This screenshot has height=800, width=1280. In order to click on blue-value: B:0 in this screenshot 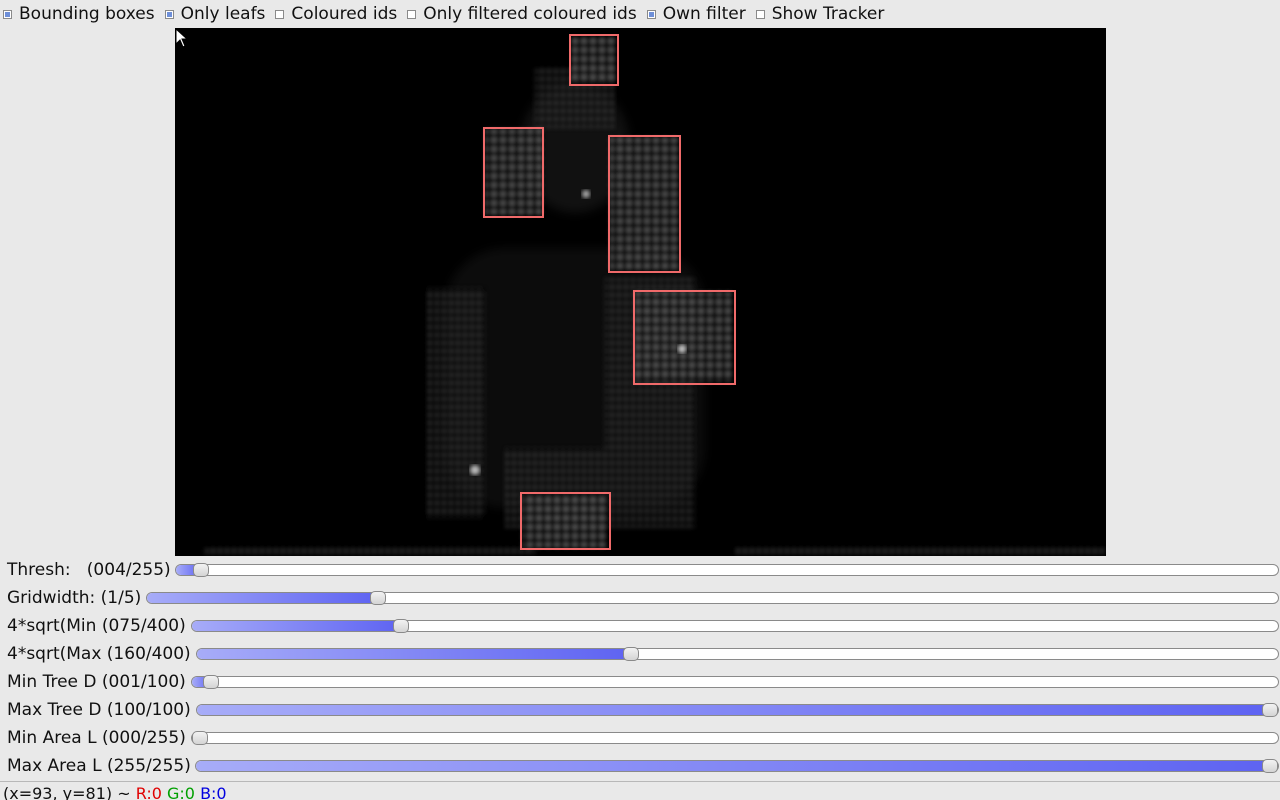, I will do `click(213, 792)`.